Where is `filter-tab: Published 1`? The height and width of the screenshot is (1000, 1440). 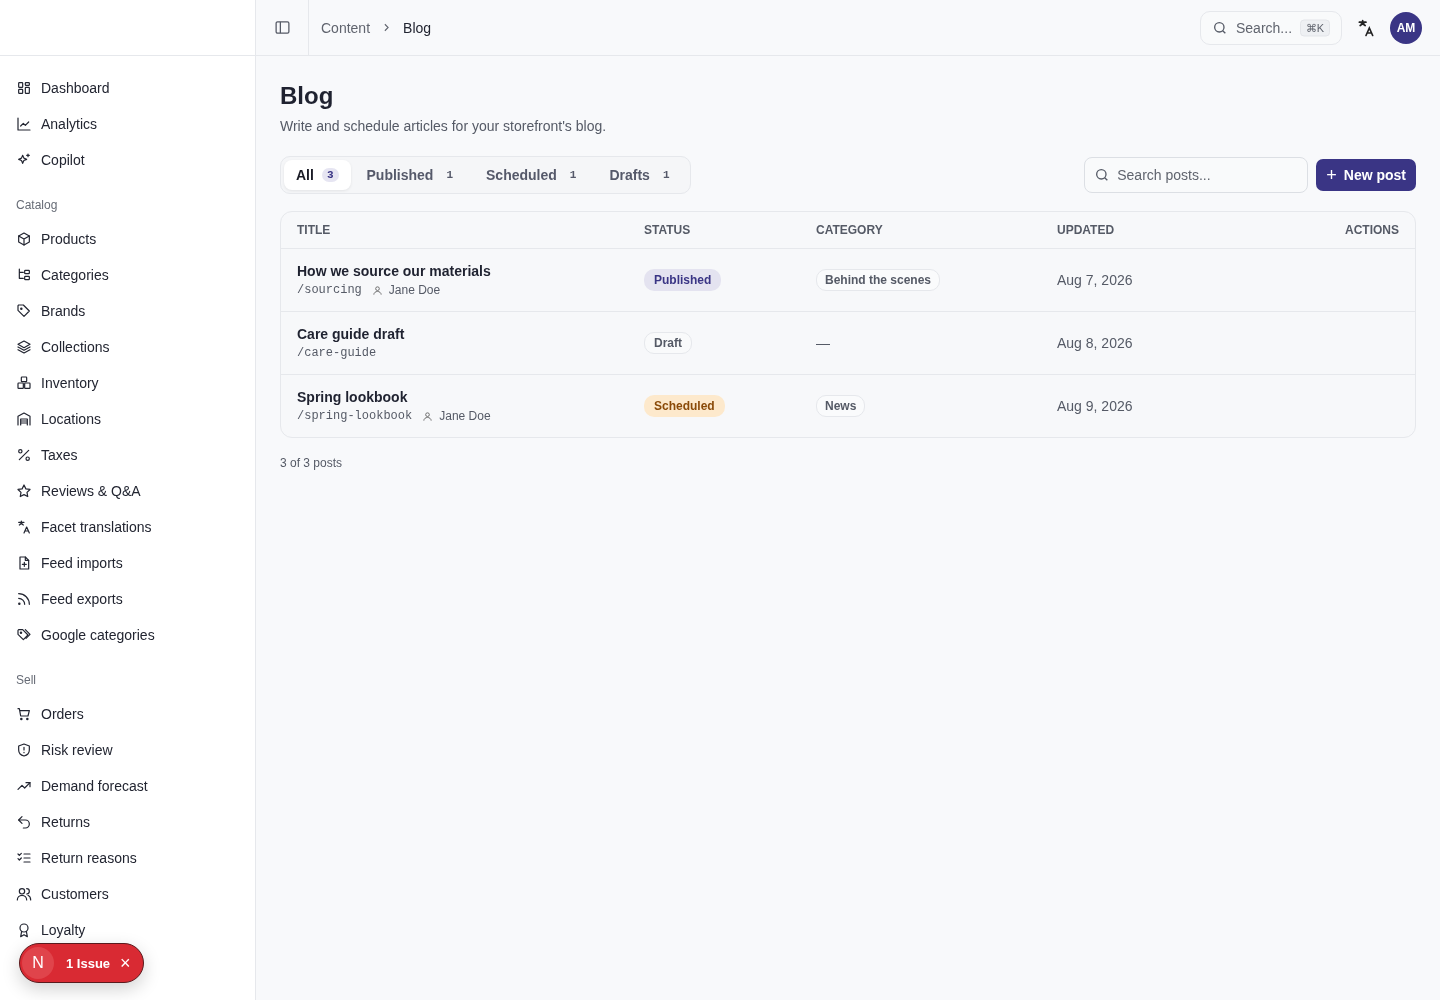 filter-tab: Published 1 is located at coordinates (412, 175).